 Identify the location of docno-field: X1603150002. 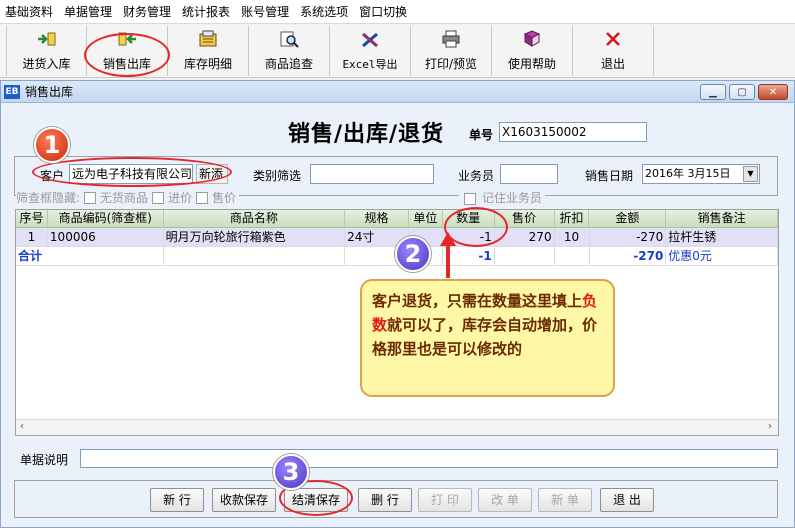
(573, 132).